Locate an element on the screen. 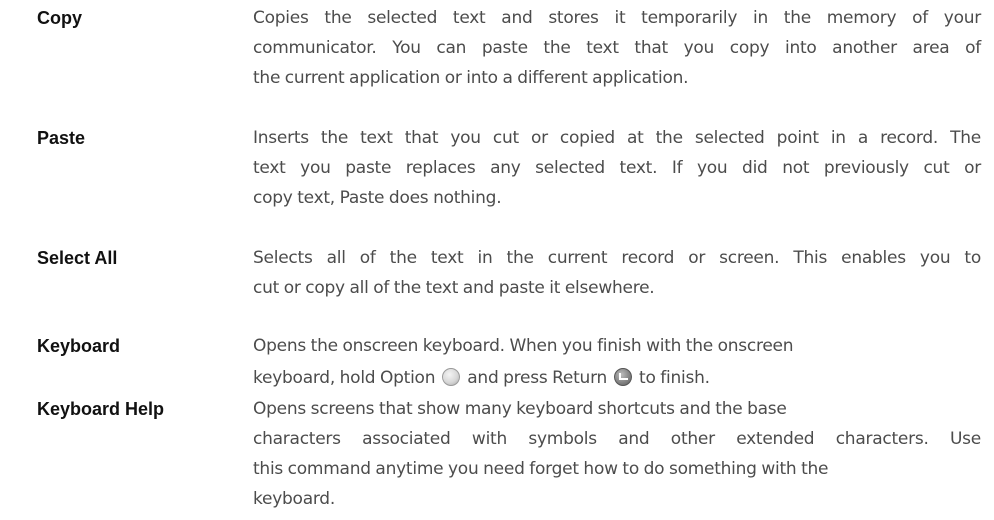 The width and height of the screenshot is (994, 520). term-paste: Paste is located at coordinates (61, 138).